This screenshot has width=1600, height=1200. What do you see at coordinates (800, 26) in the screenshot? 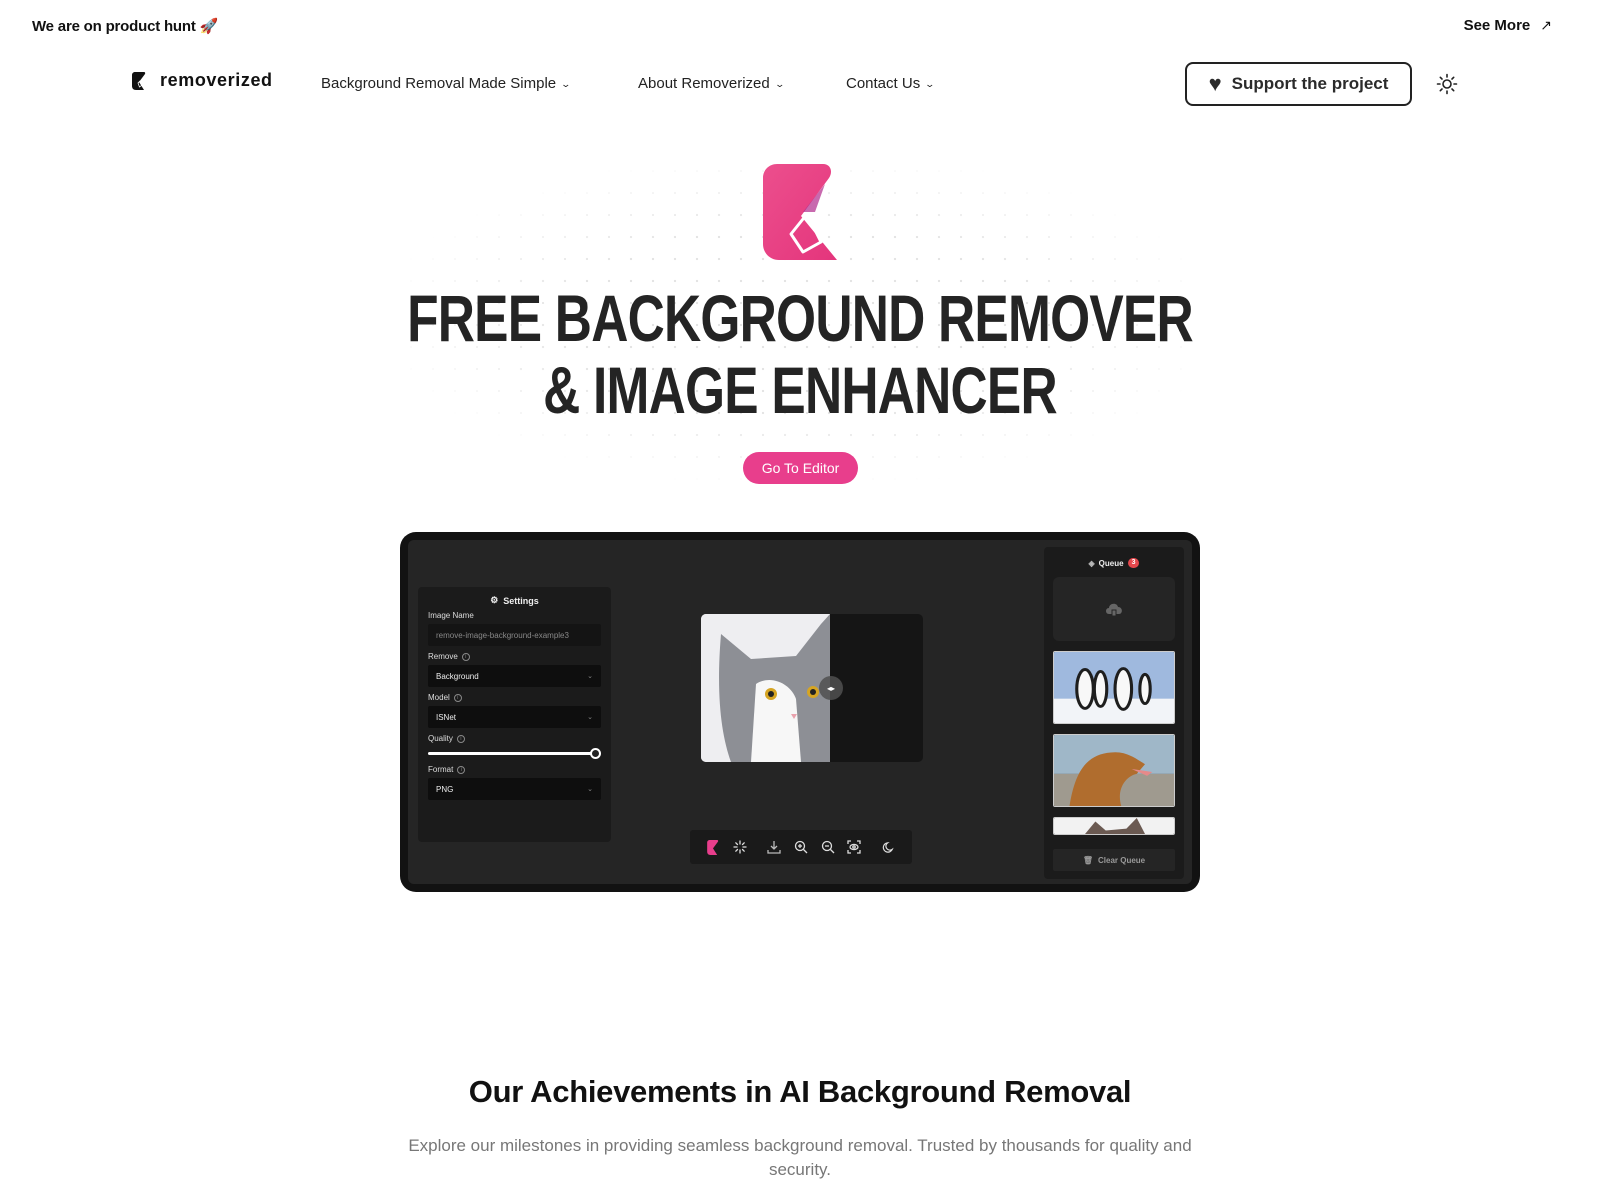
I see `announcement-bar: We are on product hunt 🚀 See More ↗` at bounding box center [800, 26].